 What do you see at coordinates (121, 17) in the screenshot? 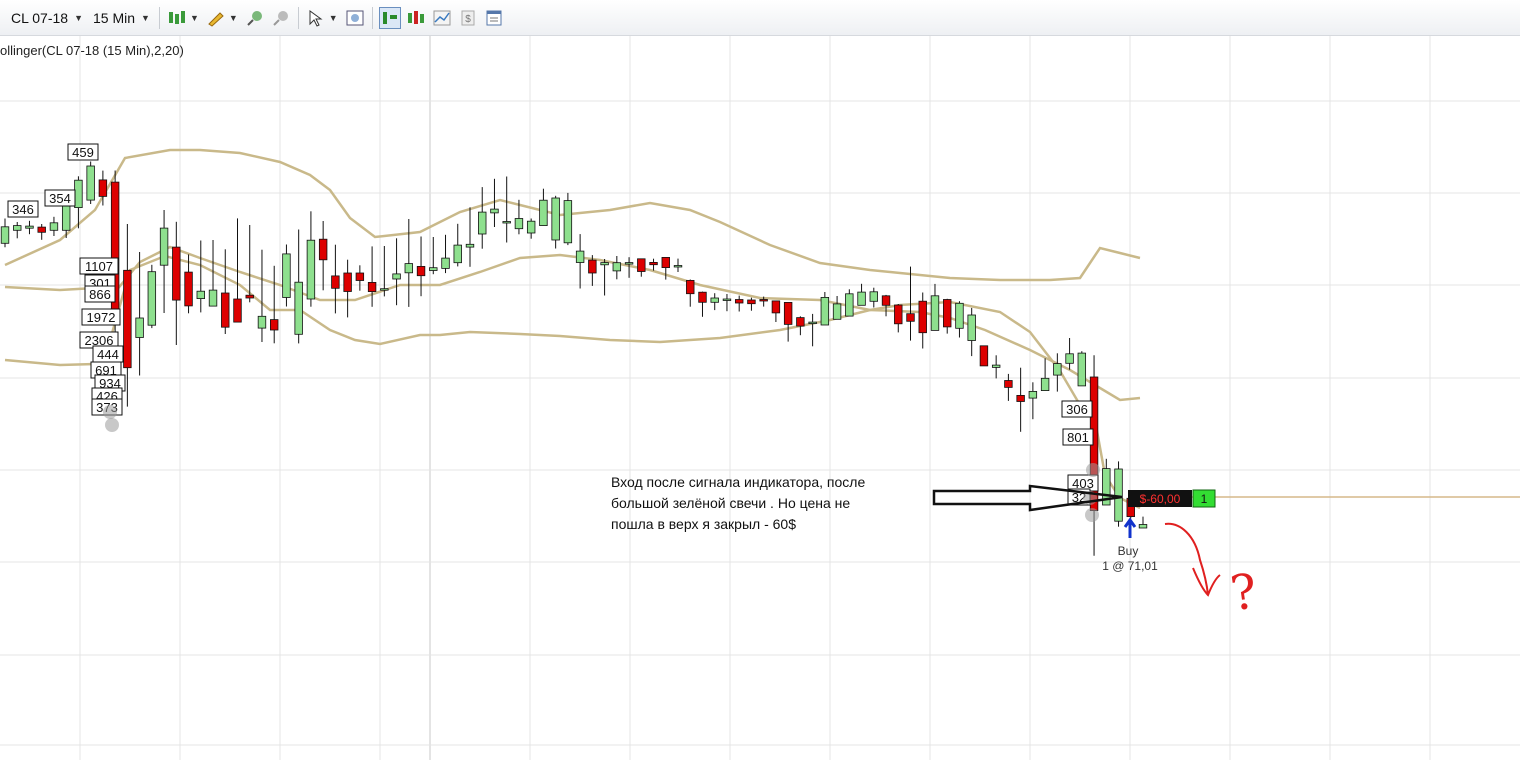
I see `timeframe-selector: 15 Min ▼` at bounding box center [121, 17].